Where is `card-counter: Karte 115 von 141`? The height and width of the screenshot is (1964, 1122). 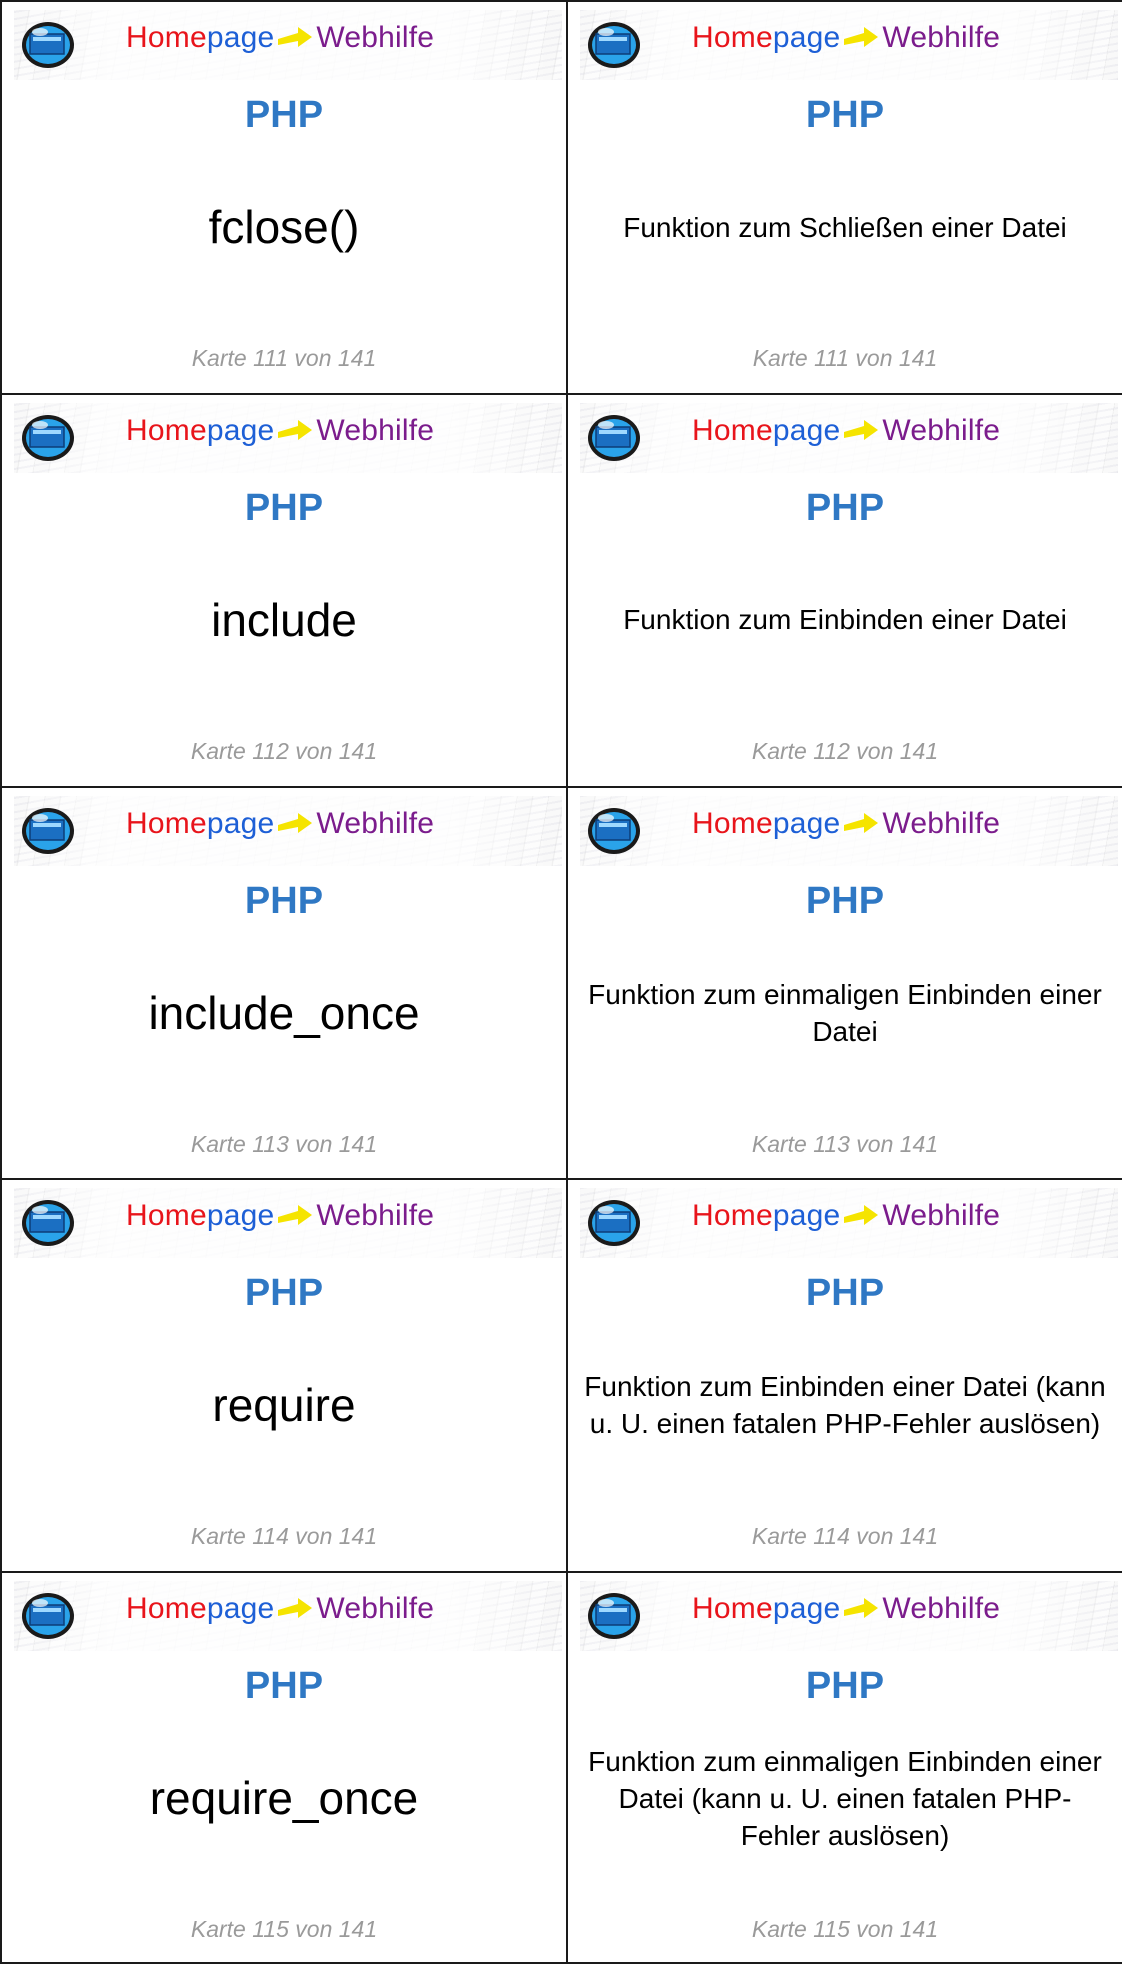
card-counter: Karte 115 von 141 is located at coordinates (845, 1929).